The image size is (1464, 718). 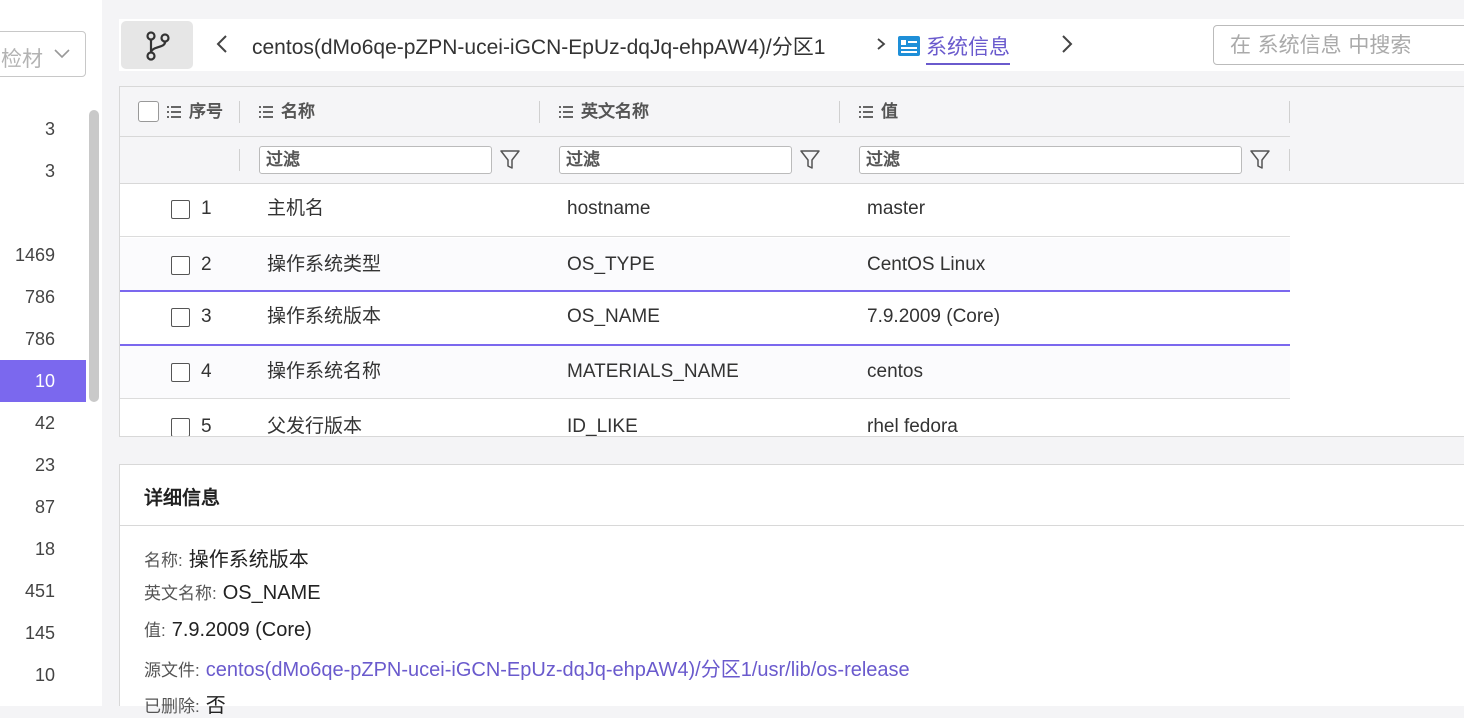 What do you see at coordinates (172, 670) in the screenshot?
I see `detail-source-label: 源文件:` at bounding box center [172, 670].